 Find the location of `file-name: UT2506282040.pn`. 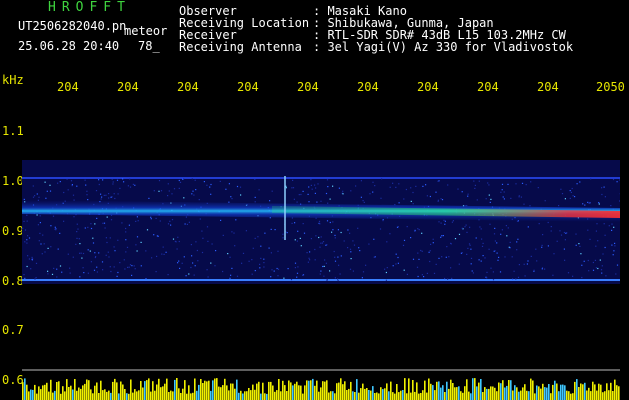

file-name: UT2506282040.pn is located at coordinates (72, 26).